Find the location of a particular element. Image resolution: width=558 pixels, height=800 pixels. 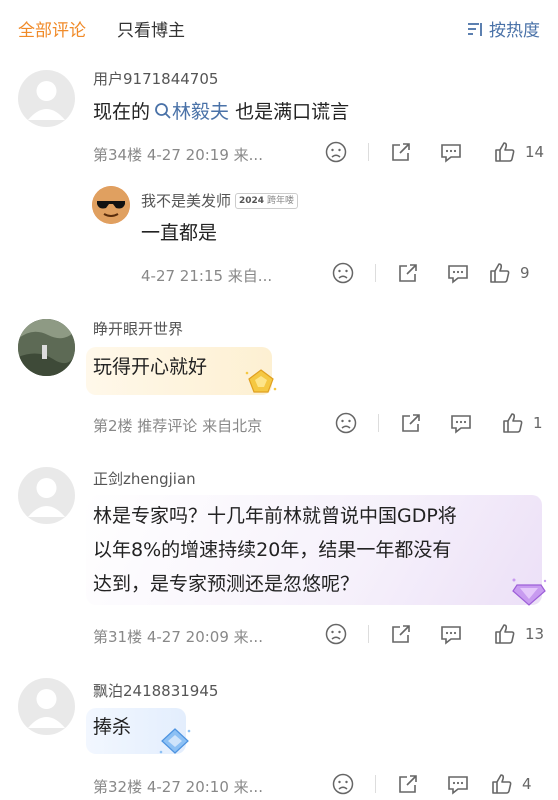

like-button: 14 is located at coordinates (518, 152).